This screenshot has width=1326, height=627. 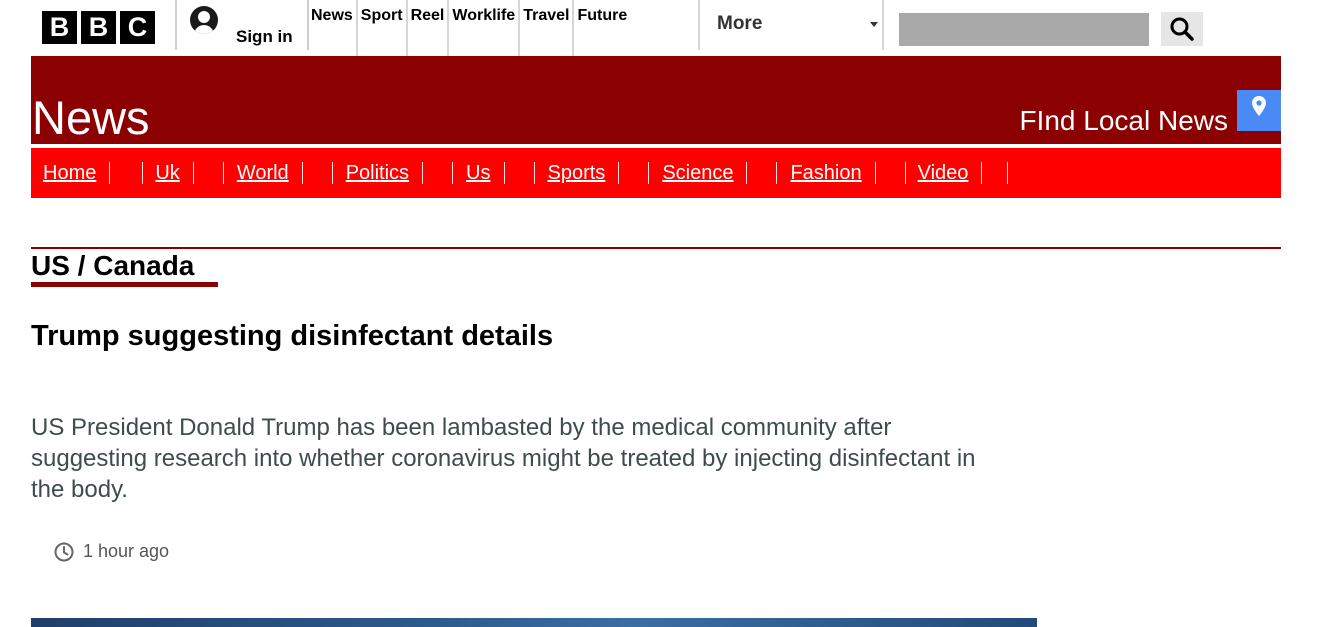 I want to click on search-icon, so click(x=1182, y=29).